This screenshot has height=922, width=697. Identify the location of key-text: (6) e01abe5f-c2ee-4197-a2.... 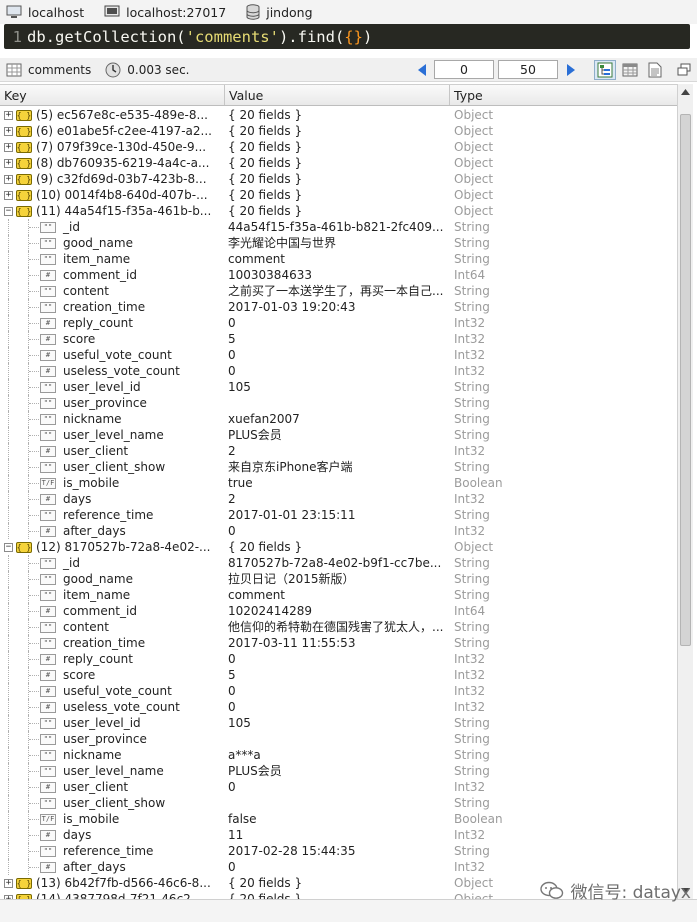
(124, 131).